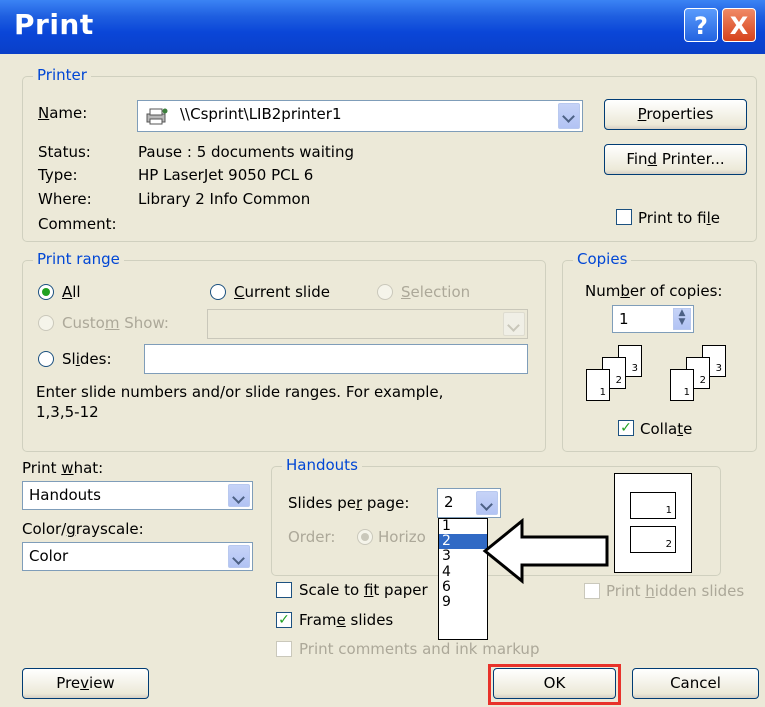  Describe the element at coordinates (67, 412) in the screenshot. I see `slides-hint-example: 1,3,5-12` at that location.